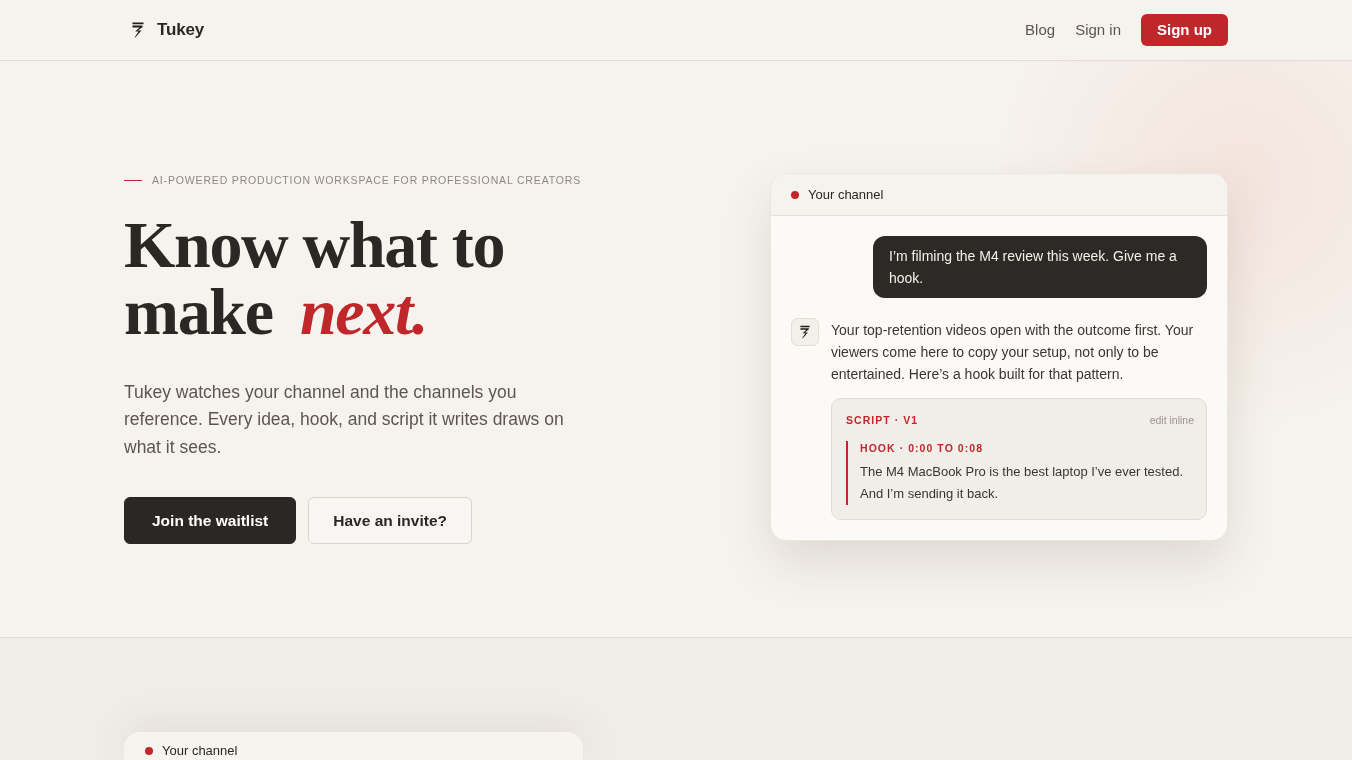 Image resolution: width=1352 pixels, height=760 pixels. I want to click on waitlist-button: Join the waitlist, so click(210, 521).